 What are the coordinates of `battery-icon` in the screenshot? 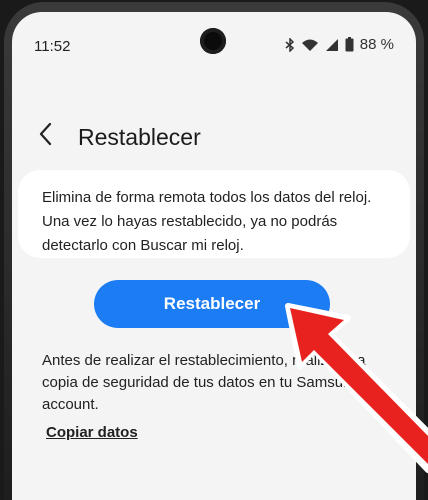 It's located at (349, 44).